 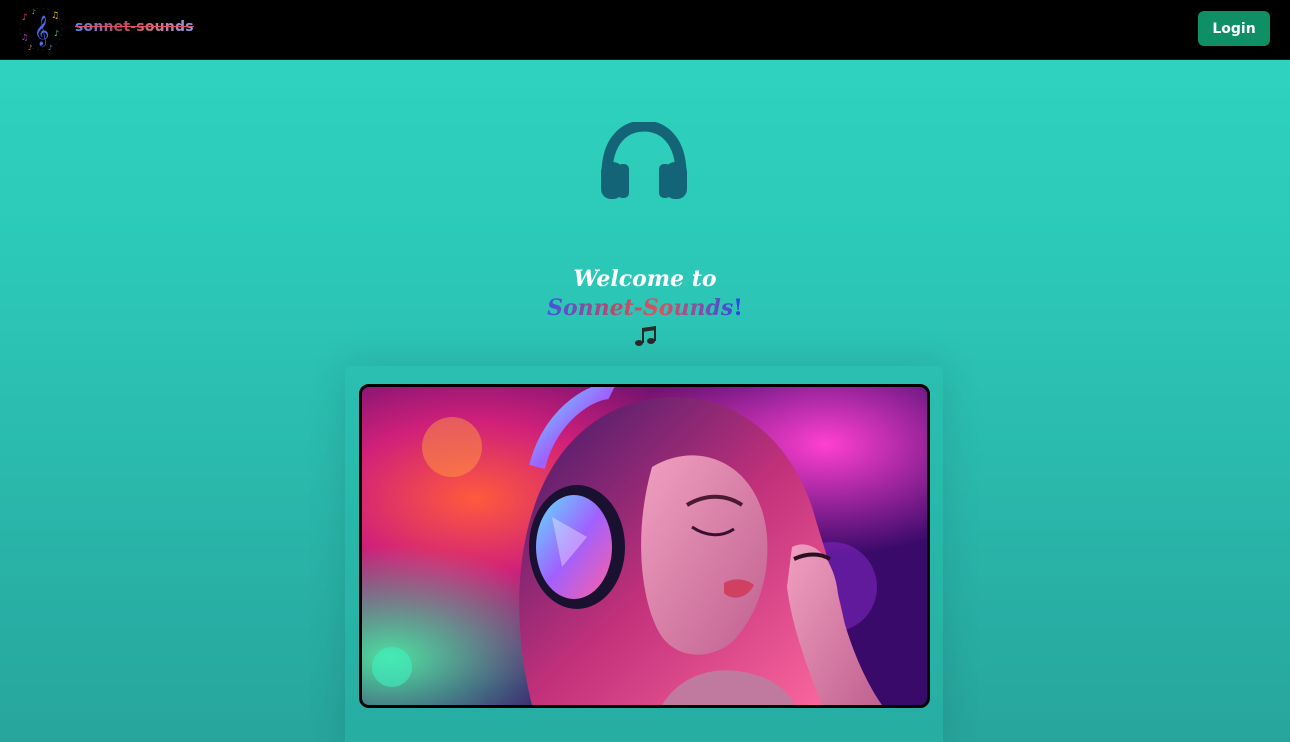 I want to click on welcome-brand-line: Sonnet-Sounds!, so click(x=645, y=308).